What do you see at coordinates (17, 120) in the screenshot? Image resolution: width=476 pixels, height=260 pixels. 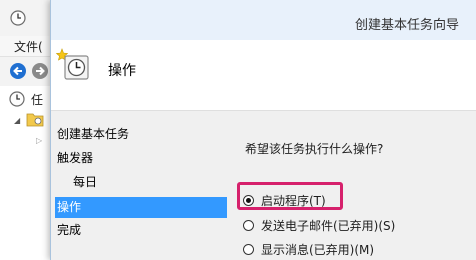 I see `tree-expand-icon: ◢` at bounding box center [17, 120].